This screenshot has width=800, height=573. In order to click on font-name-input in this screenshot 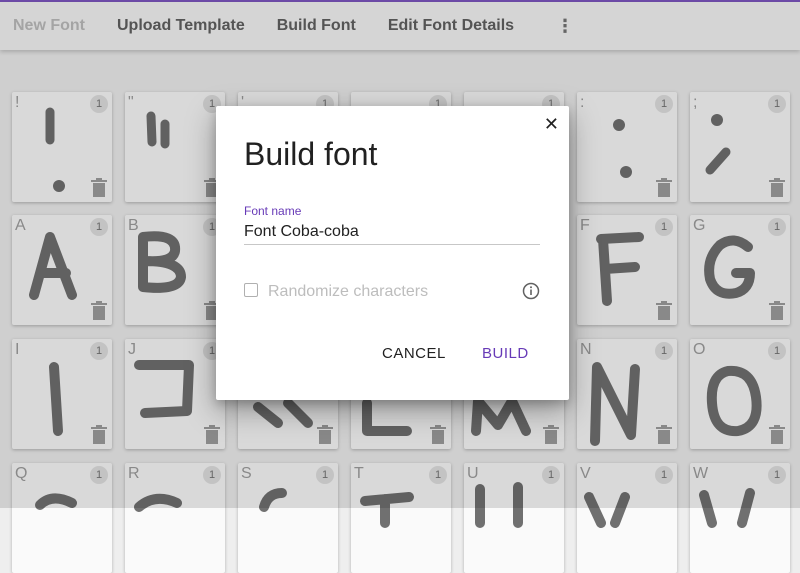, I will do `click(392, 232)`.